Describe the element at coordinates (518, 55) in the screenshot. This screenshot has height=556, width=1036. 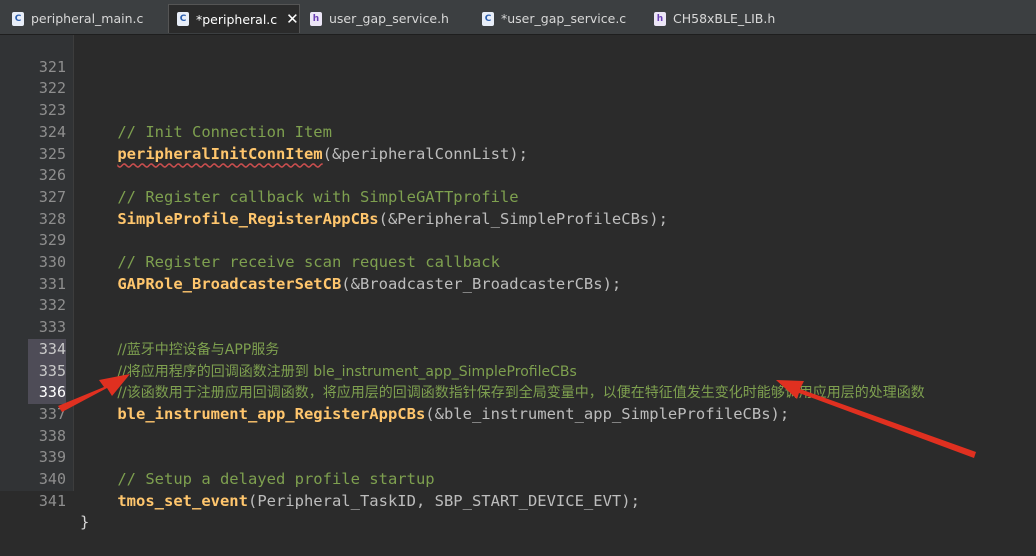
I see `code-line: 321` at that location.